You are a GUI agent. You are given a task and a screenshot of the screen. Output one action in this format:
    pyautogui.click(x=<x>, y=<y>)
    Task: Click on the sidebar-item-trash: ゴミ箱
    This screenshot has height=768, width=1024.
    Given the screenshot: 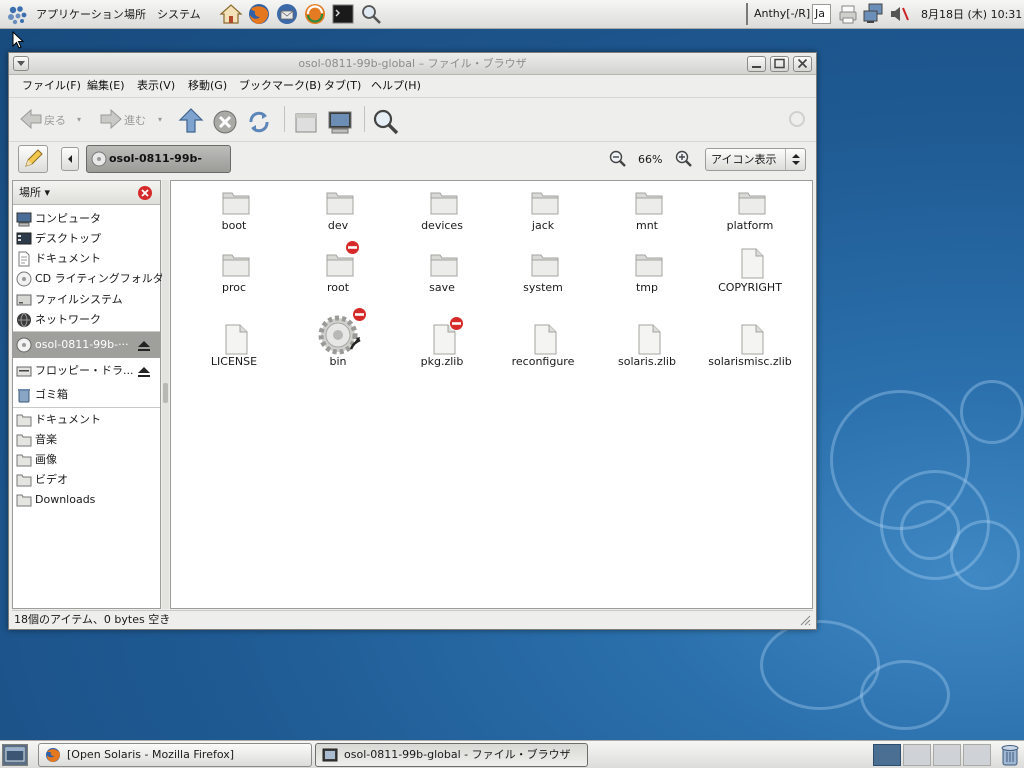 What is the action you would take?
    pyautogui.click(x=86, y=395)
    